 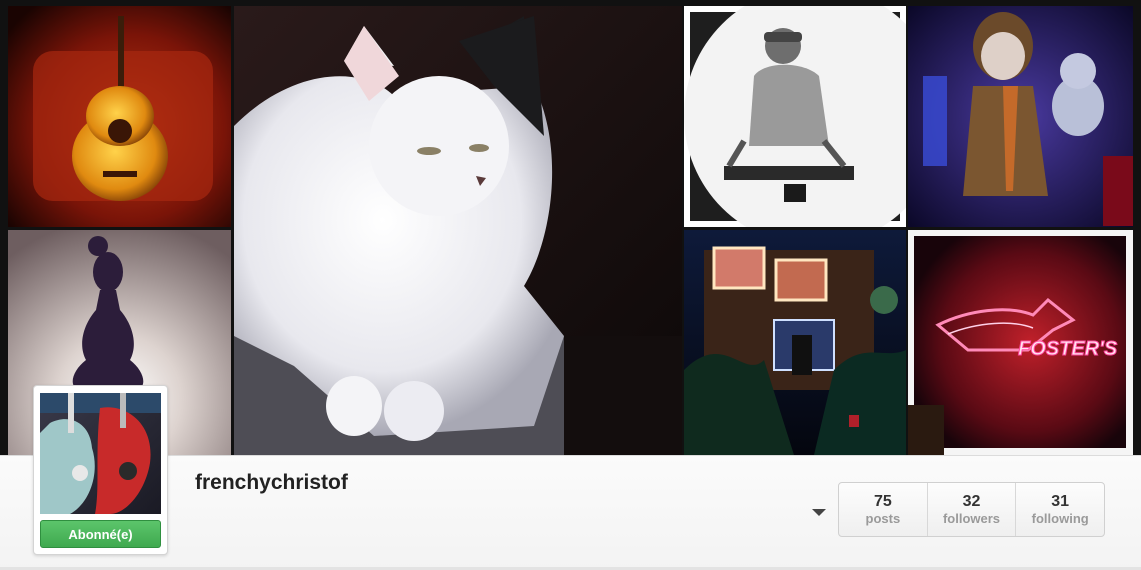 I want to click on follow-button: Abonné(e), so click(x=100, y=534).